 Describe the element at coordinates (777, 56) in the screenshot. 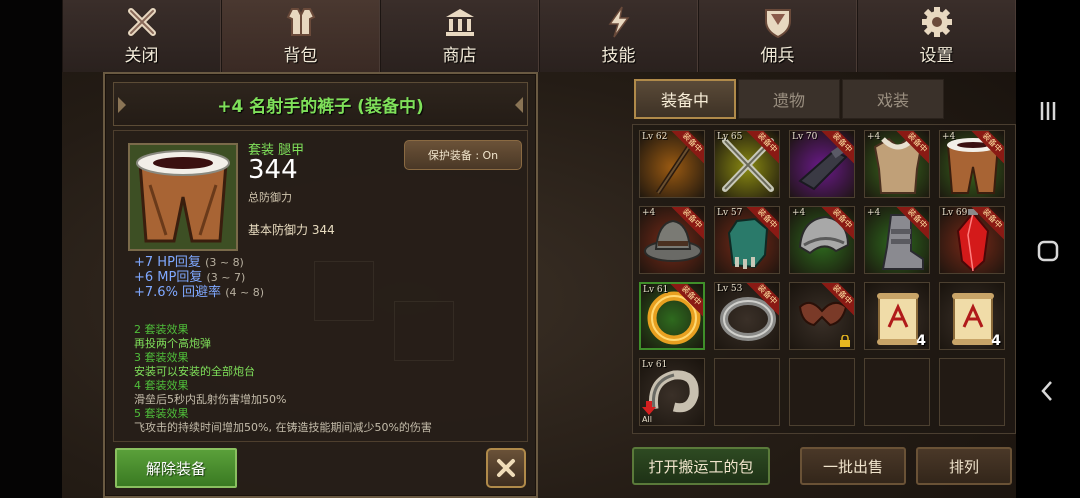

I see `tab-label: 佣兵` at that location.